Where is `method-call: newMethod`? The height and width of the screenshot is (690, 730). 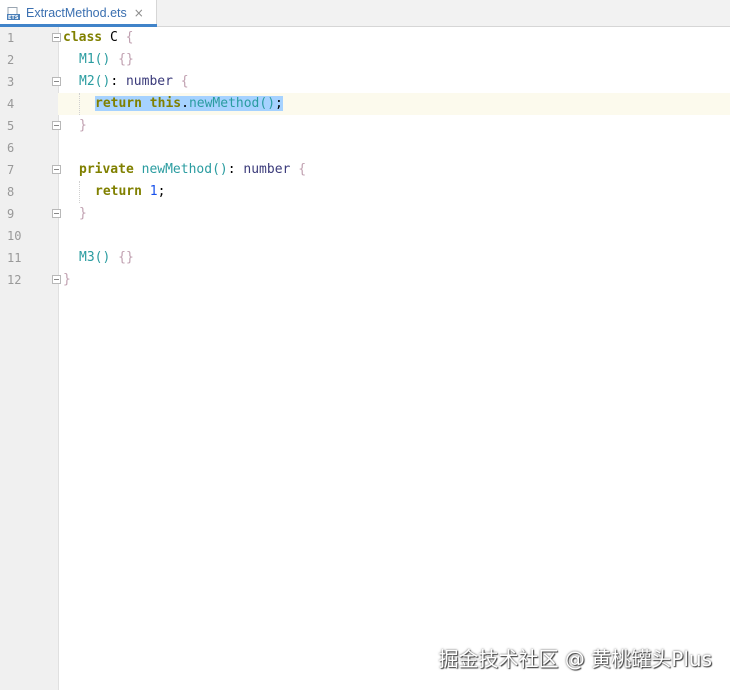 method-call: newMethod is located at coordinates (224, 103).